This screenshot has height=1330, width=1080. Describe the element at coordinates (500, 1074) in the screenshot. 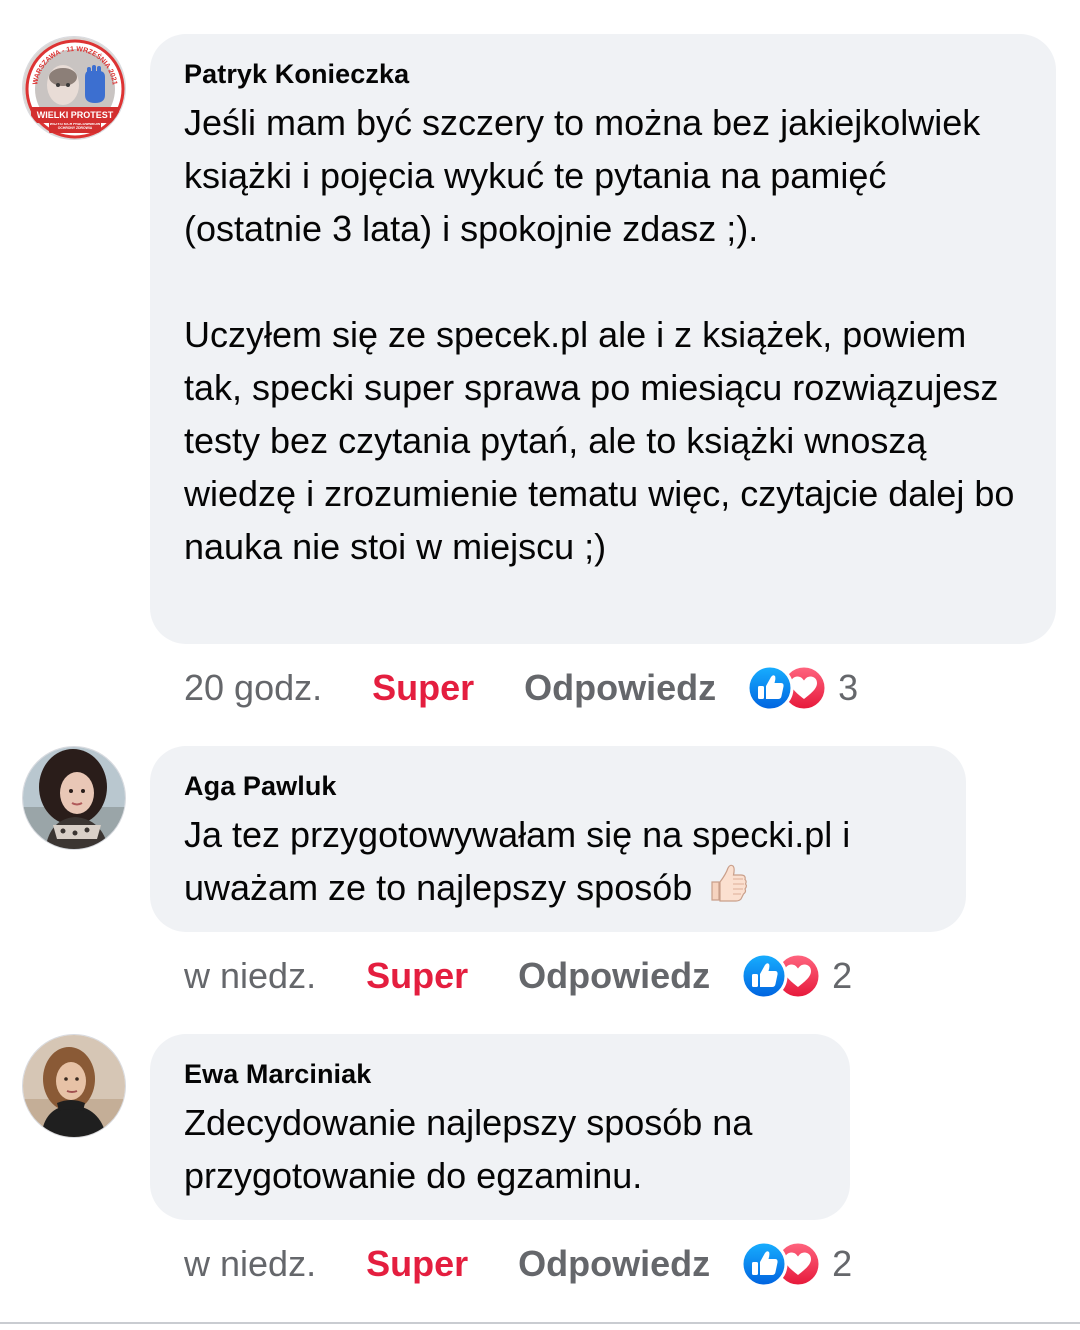

I see `comment-author: Ewa Marciniak` at that location.